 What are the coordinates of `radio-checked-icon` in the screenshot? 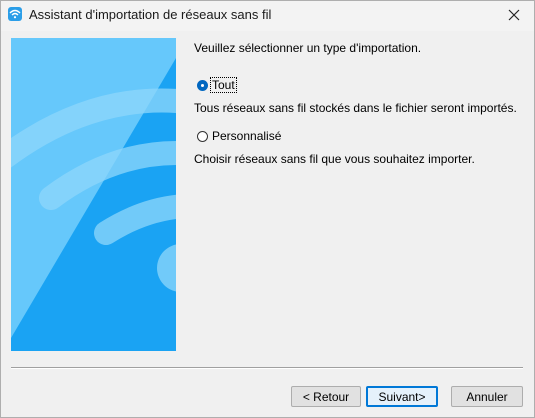 It's located at (202, 85).